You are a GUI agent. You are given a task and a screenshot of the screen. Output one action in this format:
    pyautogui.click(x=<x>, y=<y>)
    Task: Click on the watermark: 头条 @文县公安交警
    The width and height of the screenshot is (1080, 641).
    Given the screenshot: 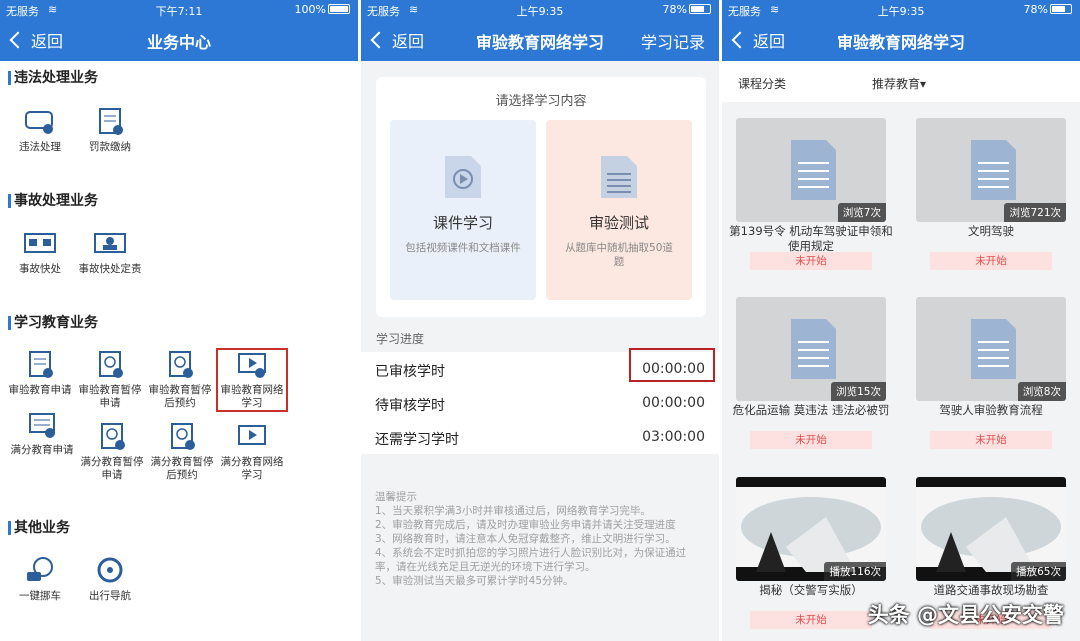 What is the action you would take?
    pyautogui.click(x=965, y=615)
    